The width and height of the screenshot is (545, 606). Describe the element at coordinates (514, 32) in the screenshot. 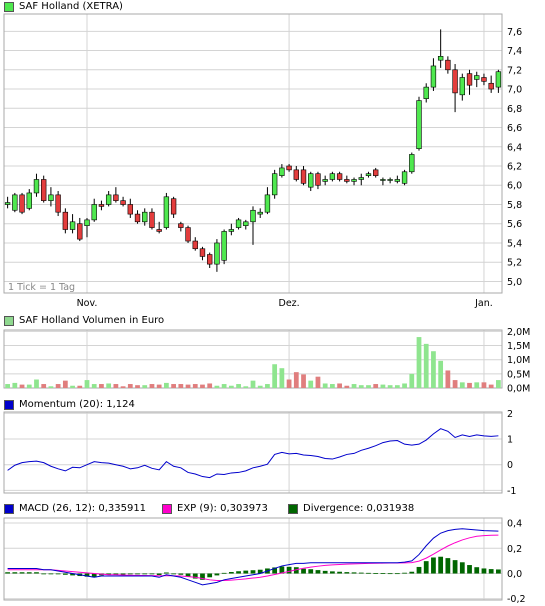

I see `price-y-tick-label: 7,6` at that location.